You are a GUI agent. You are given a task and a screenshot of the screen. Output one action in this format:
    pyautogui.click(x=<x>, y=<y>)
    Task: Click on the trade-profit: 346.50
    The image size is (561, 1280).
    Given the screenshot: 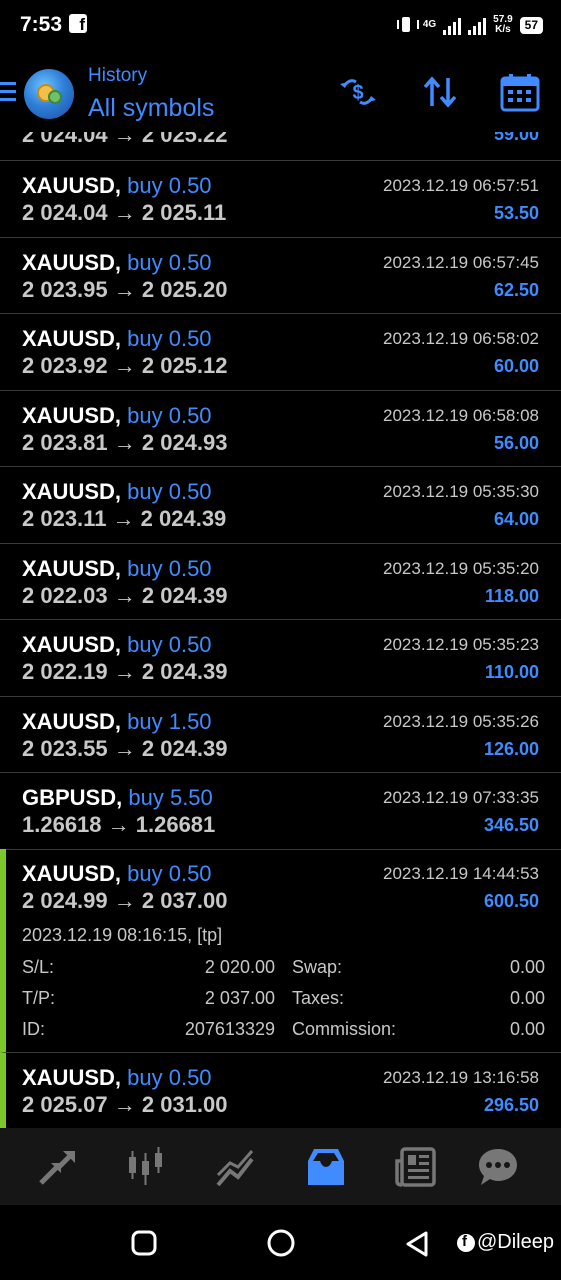 What is the action you would take?
    pyautogui.click(x=511, y=825)
    